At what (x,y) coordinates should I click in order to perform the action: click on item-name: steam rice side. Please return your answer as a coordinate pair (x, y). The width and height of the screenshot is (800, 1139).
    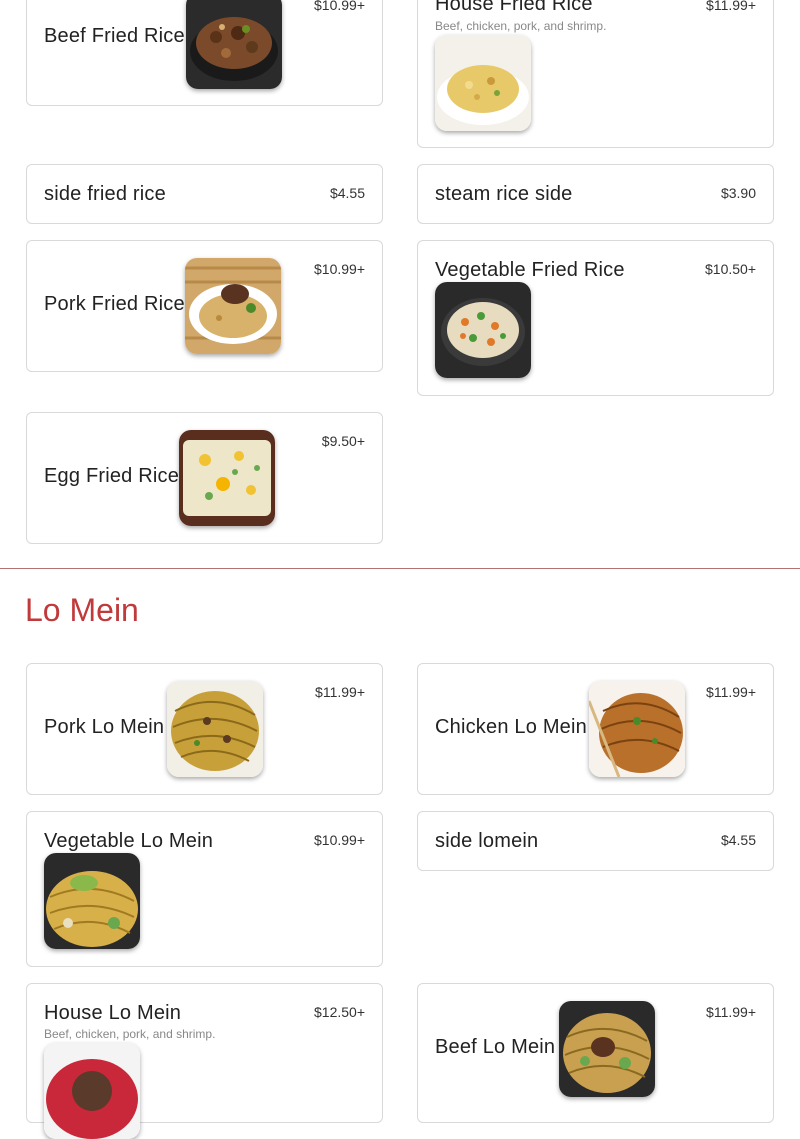
    Looking at the image, I should click on (504, 194).